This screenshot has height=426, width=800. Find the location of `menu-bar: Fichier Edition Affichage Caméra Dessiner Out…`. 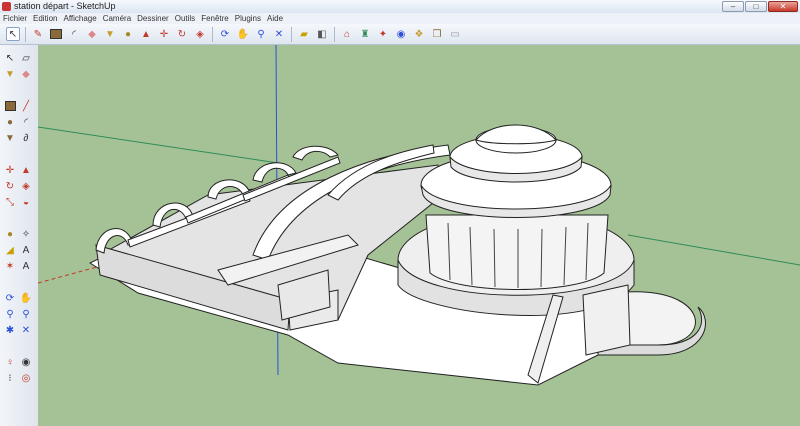

menu-bar: Fichier Edition Affichage Caméra Dessiner Out… is located at coordinates (400, 18).